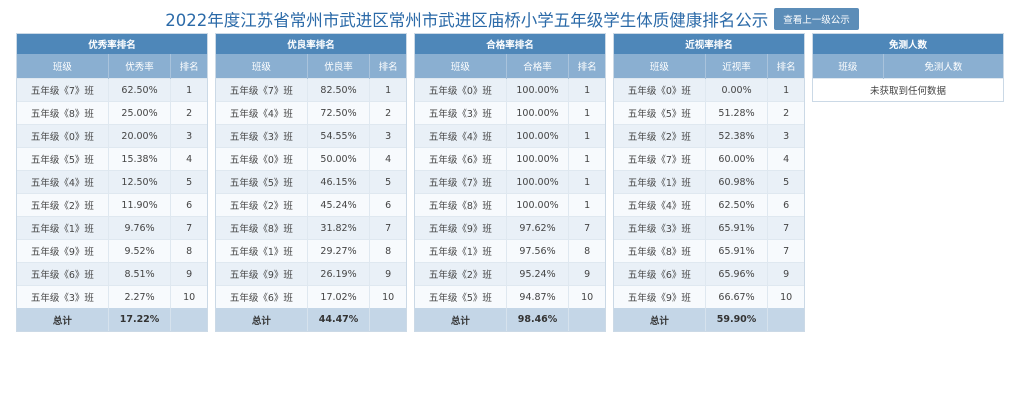 The image size is (1024, 403). Describe the element at coordinates (510, 44) in the screenshot. I see `panel-title: 合格率排名` at that location.